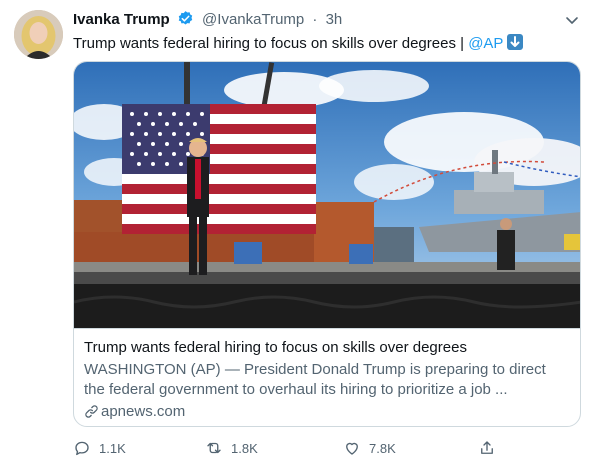 This screenshot has width=594, height=465. I want to click on mention-link: @AP, so click(485, 43).